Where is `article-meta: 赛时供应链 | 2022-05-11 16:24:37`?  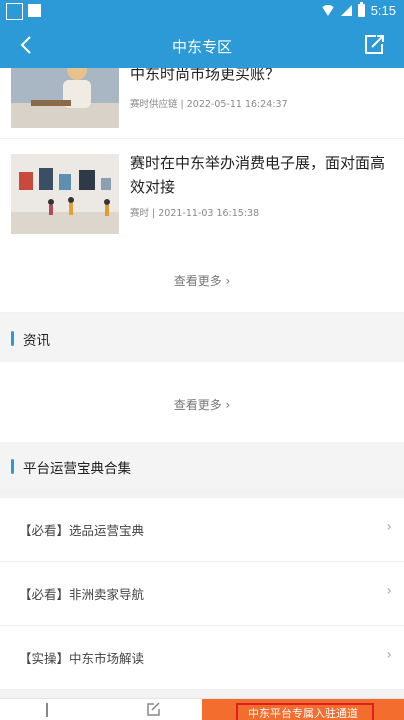
article-meta: 赛时供应链 | 2022-05-11 16:24:37 is located at coordinates (209, 104).